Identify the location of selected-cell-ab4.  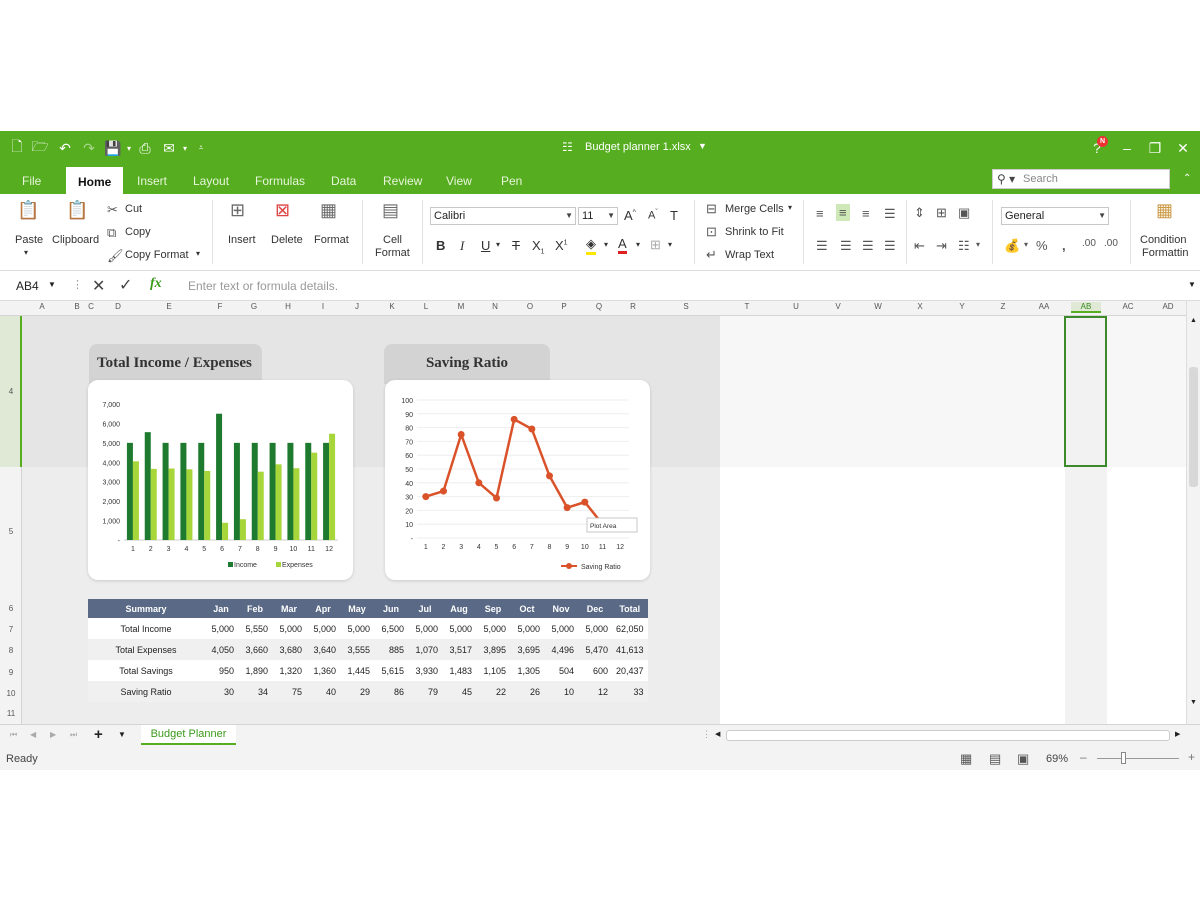
(1085, 391).